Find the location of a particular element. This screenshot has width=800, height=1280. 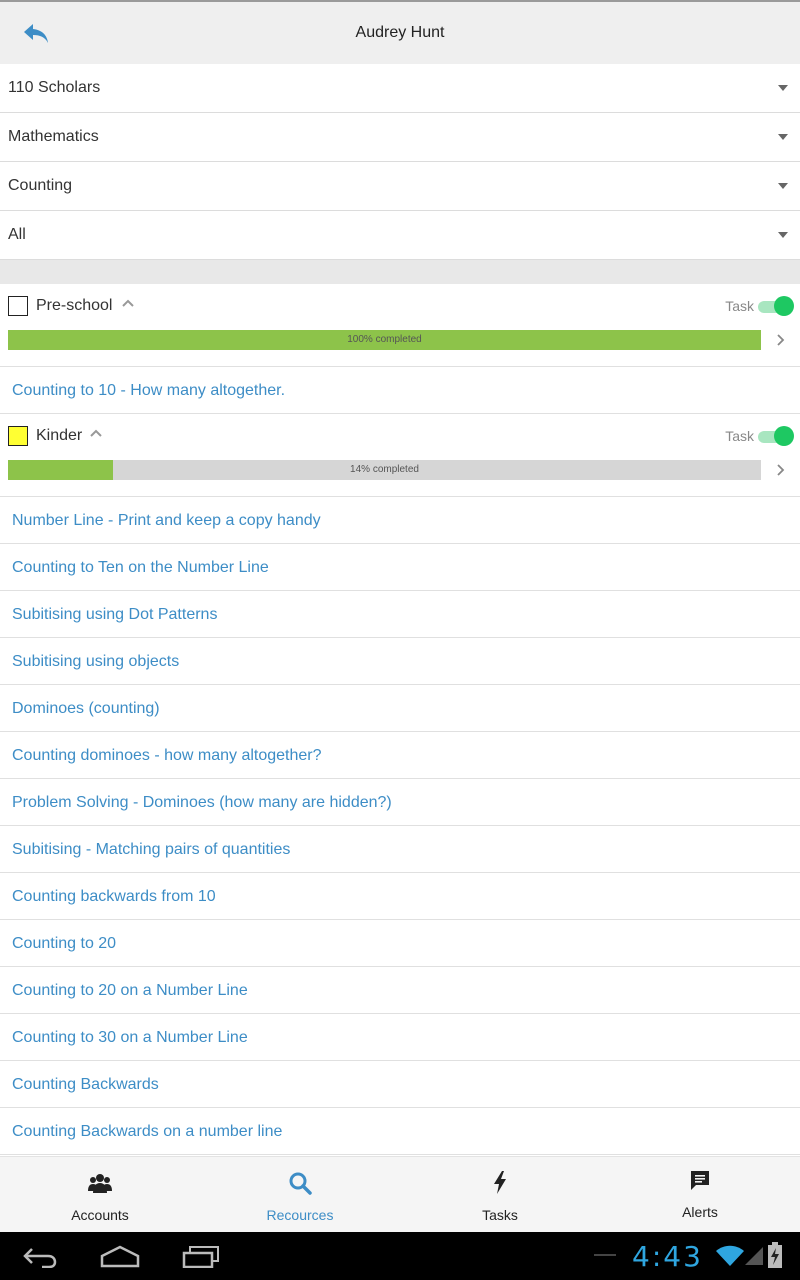

nav-resources: Recources is located at coordinates (300, 1195).